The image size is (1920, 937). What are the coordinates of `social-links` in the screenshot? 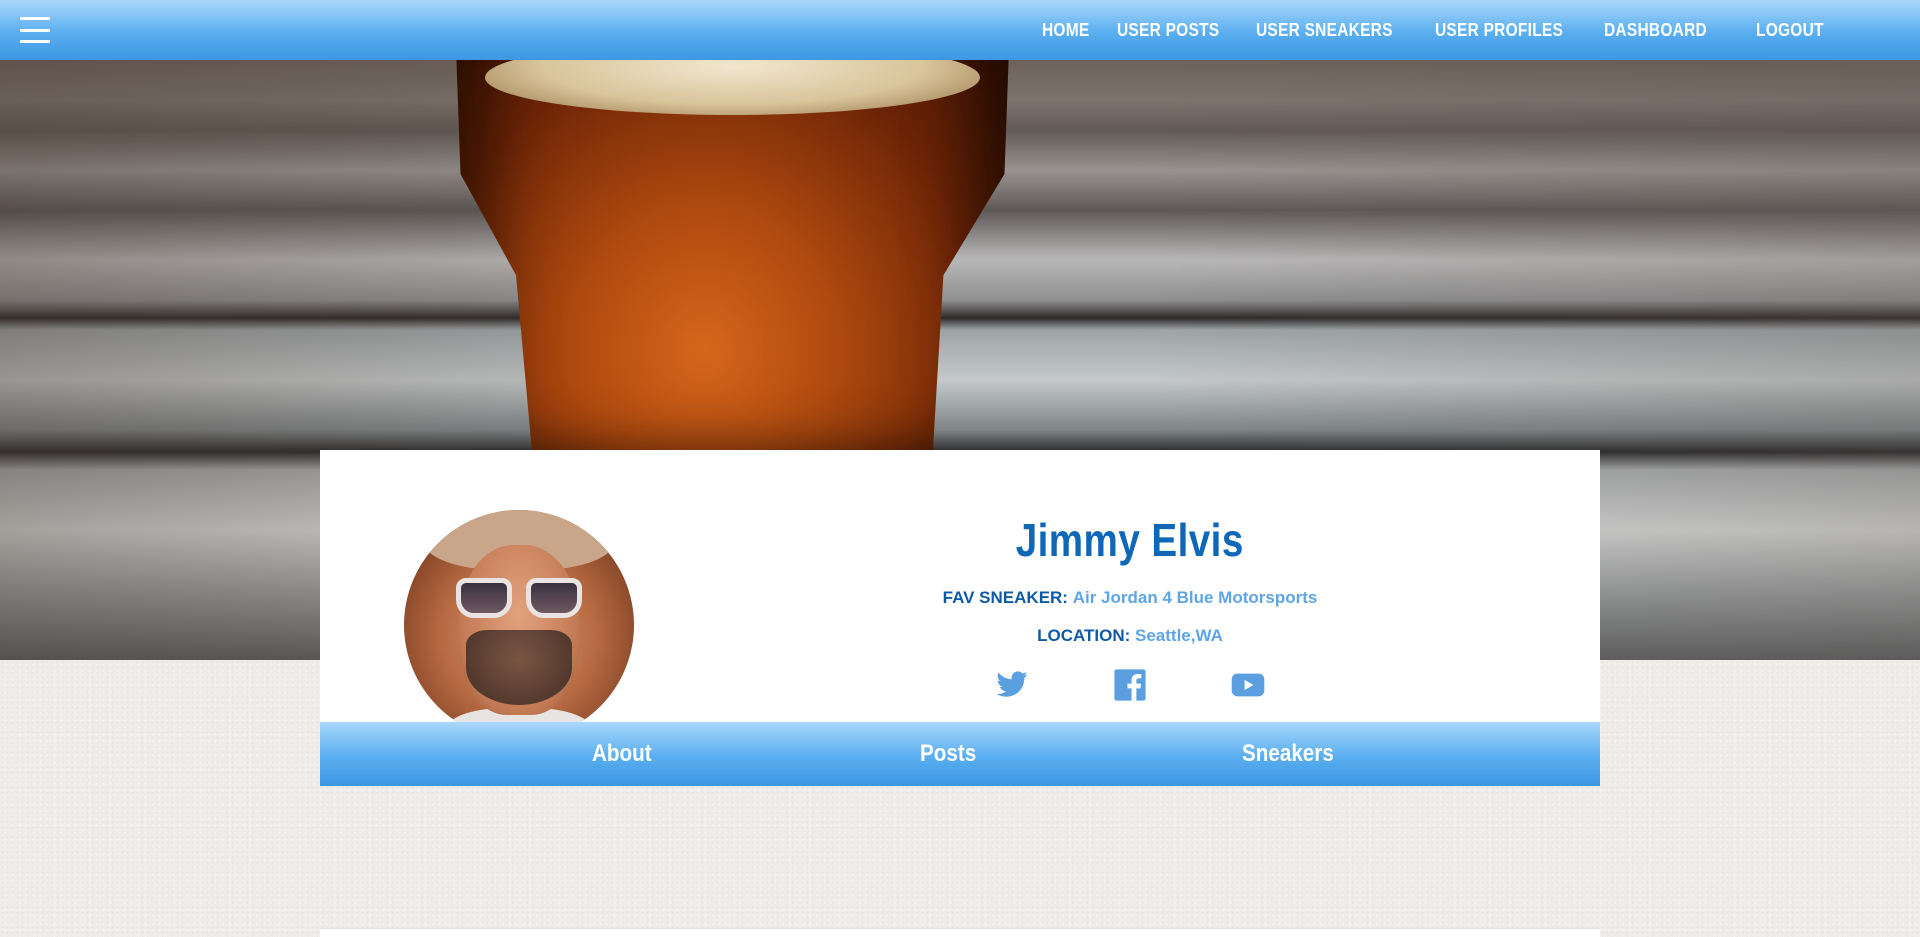 It's located at (1130, 685).